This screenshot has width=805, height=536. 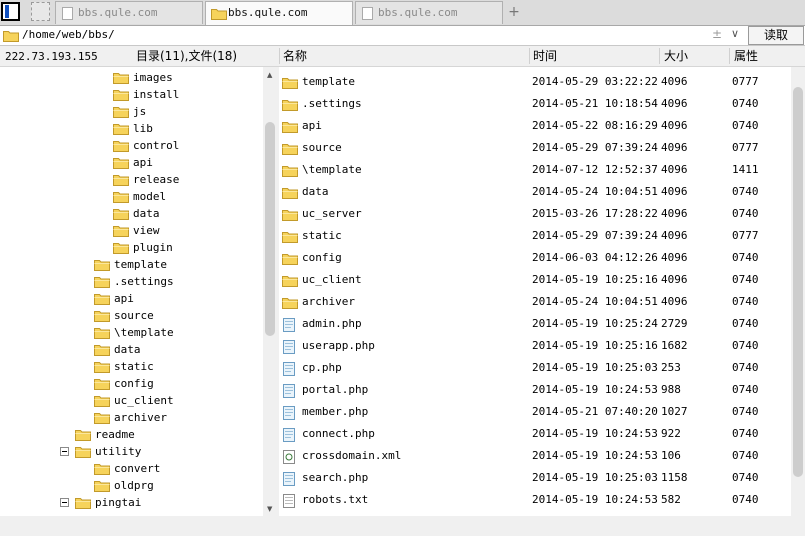 What do you see at coordinates (118, 502) in the screenshot?
I see `tree-item-label: pingtai` at bounding box center [118, 502].